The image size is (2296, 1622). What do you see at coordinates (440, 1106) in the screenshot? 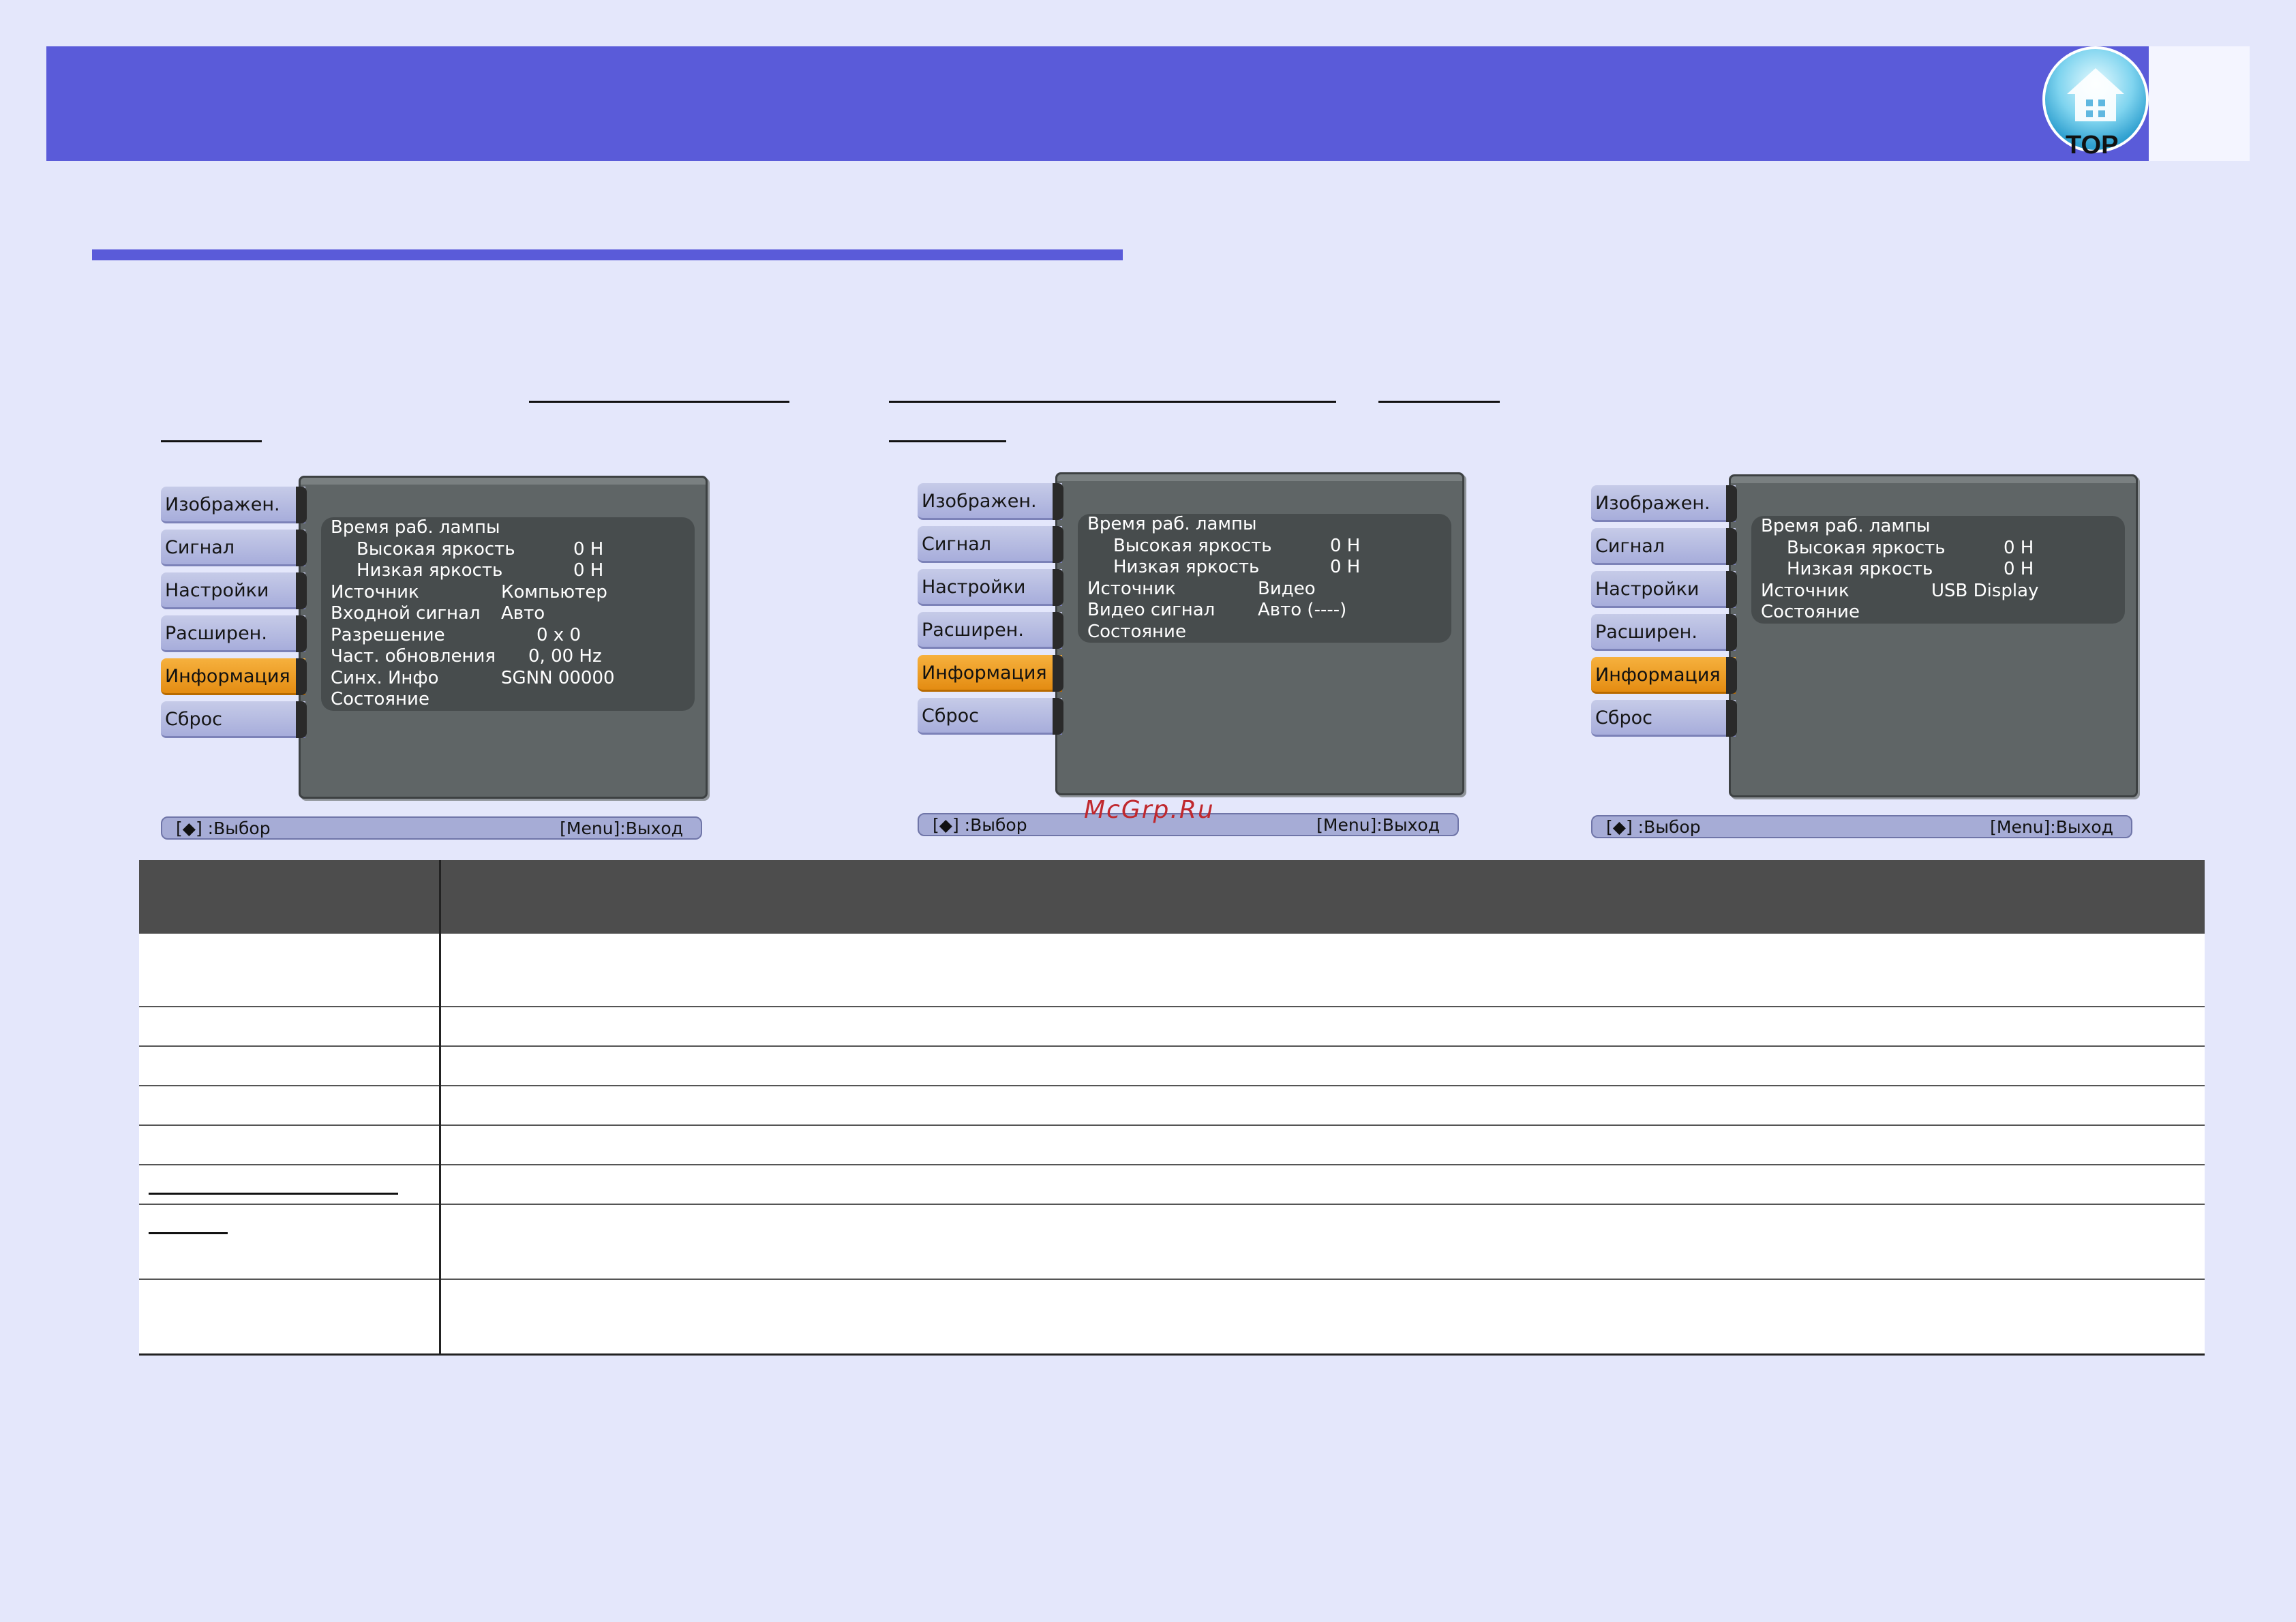
I see `table-column-divider` at bounding box center [440, 1106].